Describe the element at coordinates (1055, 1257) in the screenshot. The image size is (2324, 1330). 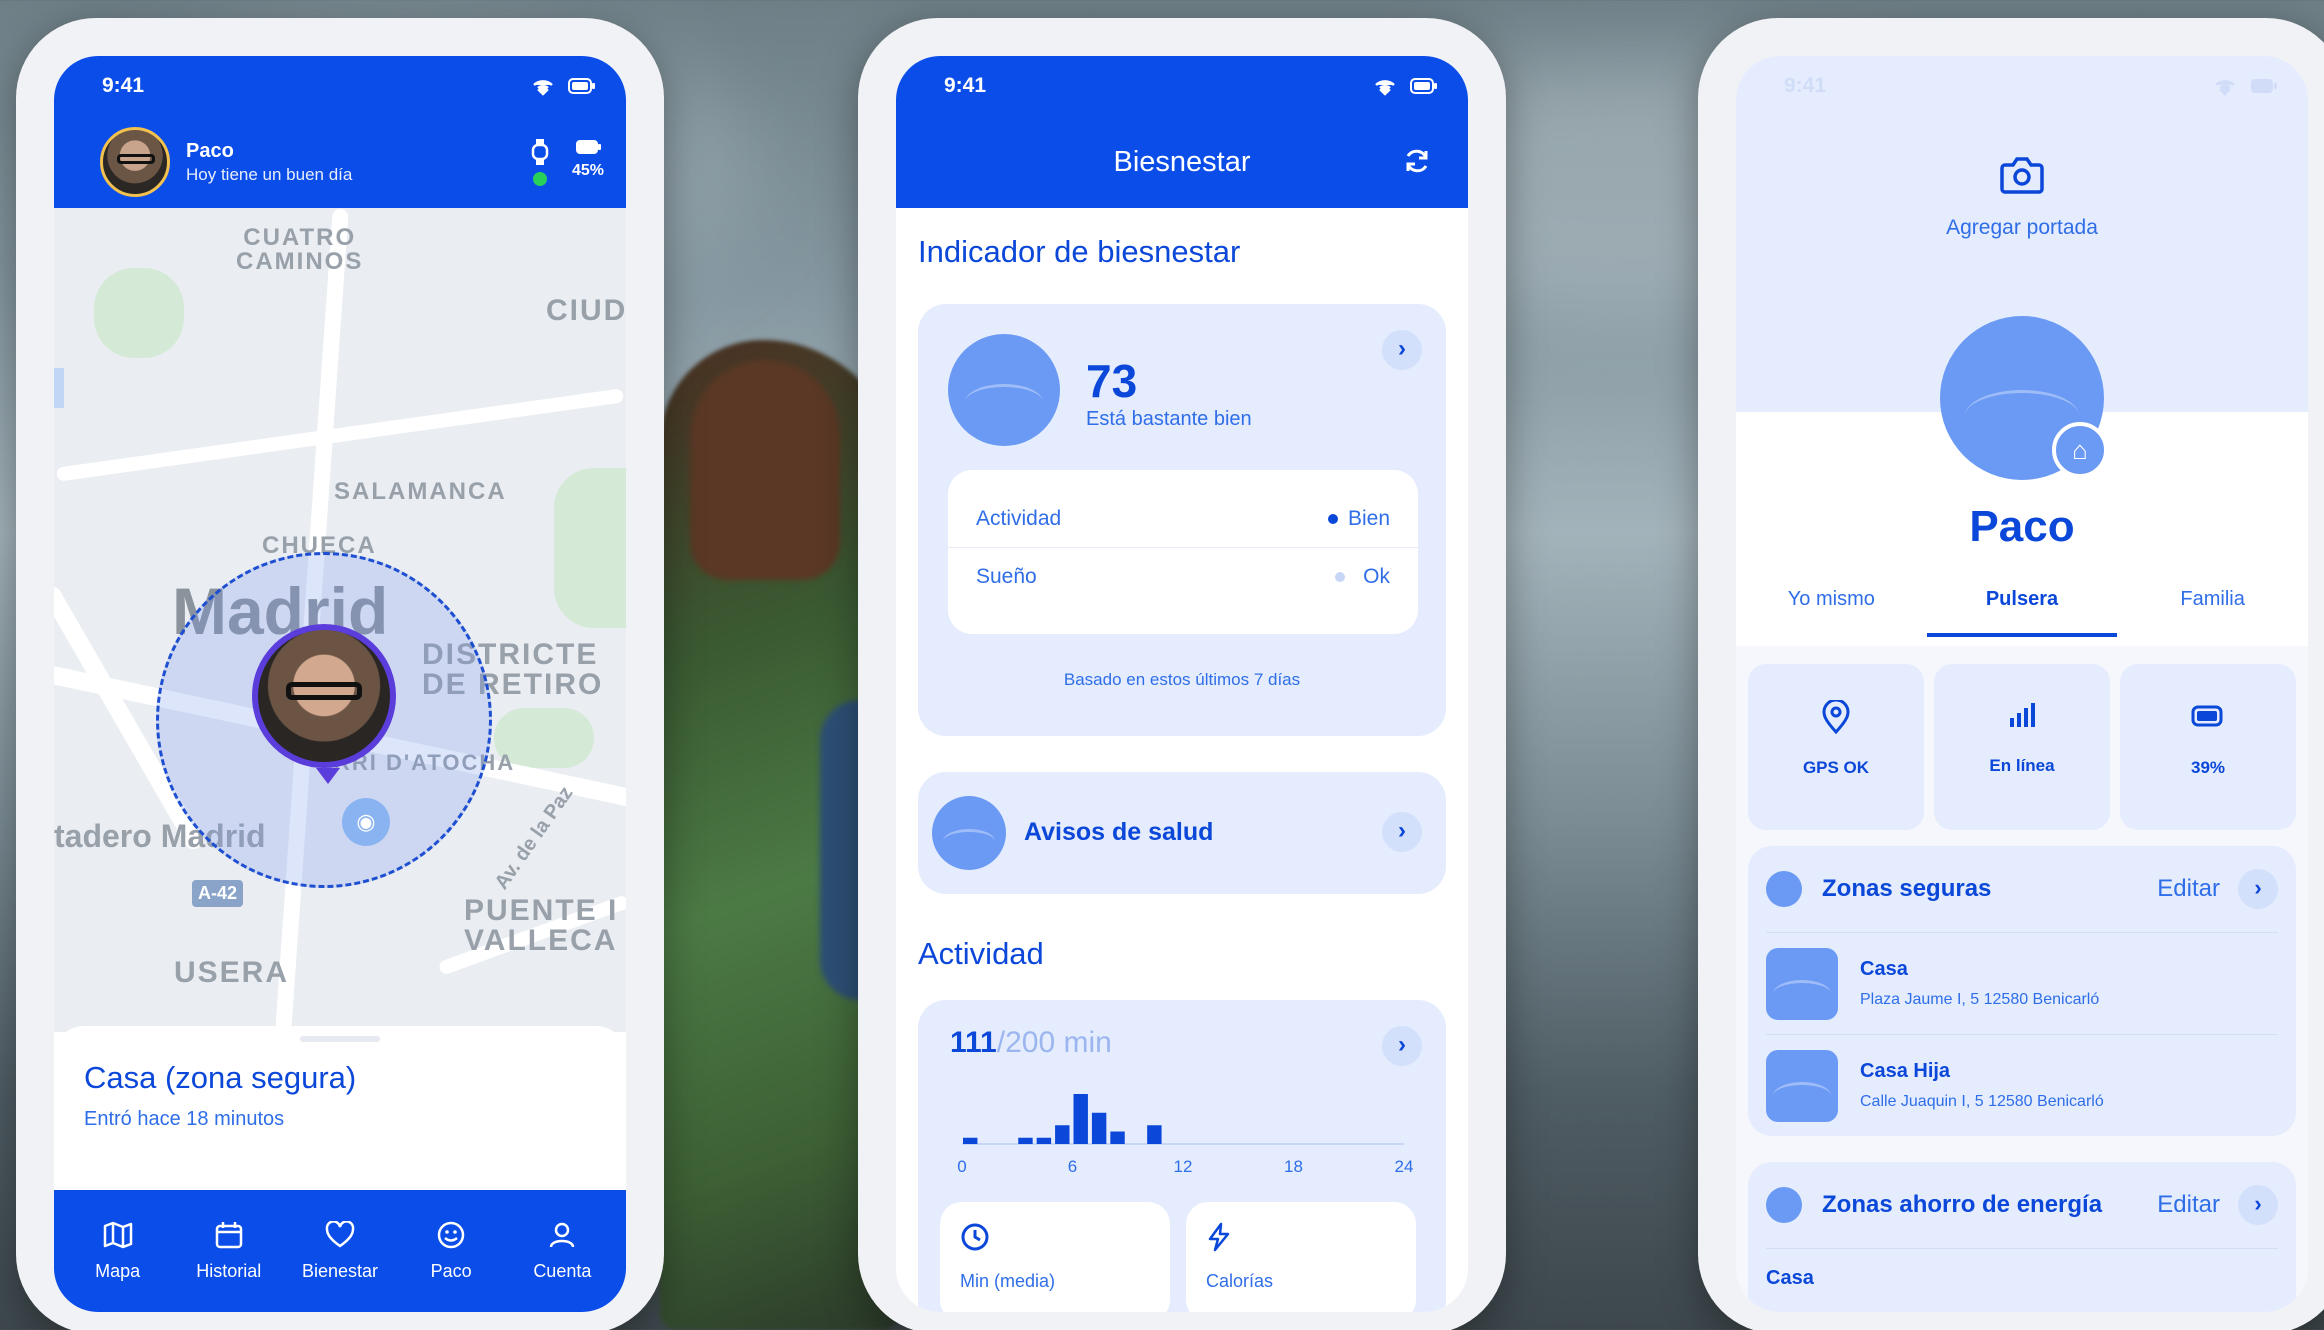
I see `minutes-average-card: Min (media)` at that location.